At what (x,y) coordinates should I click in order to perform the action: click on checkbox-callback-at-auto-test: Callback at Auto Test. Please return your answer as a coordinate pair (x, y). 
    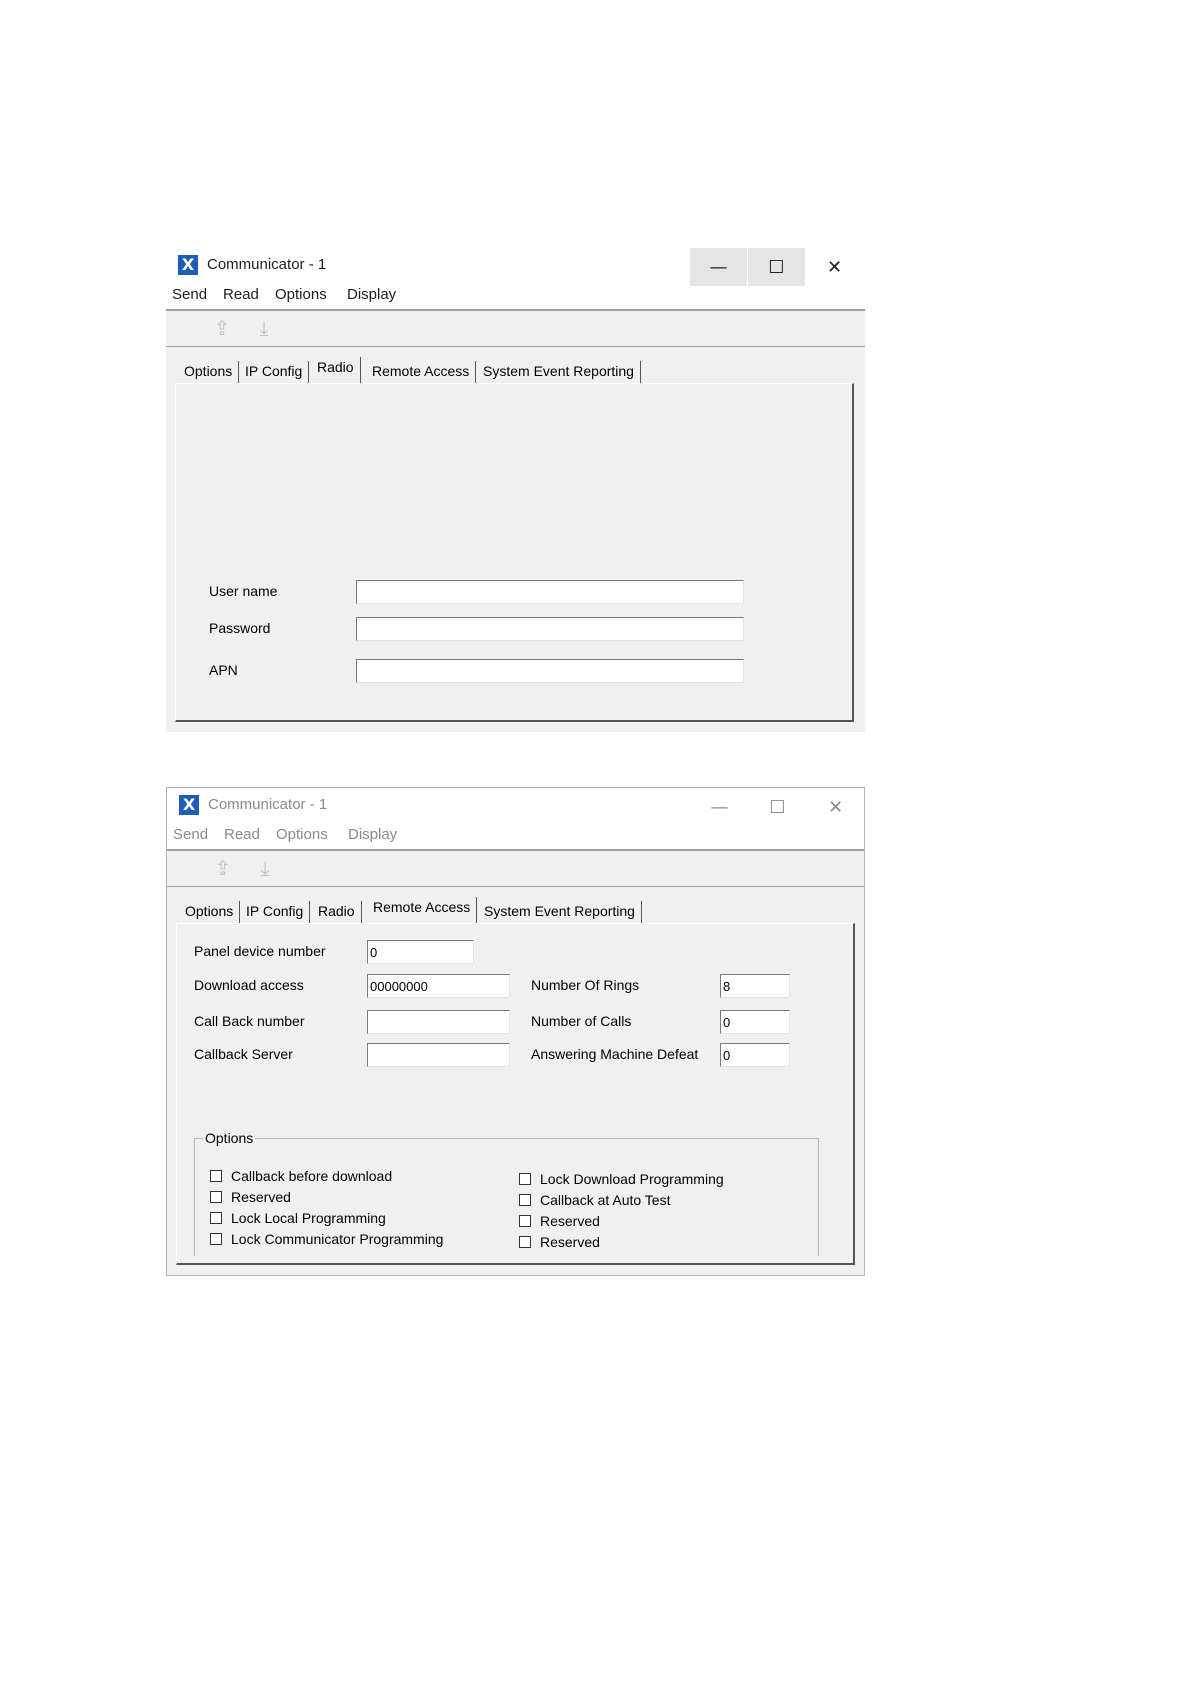
    Looking at the image, I should click on (594, 1200).